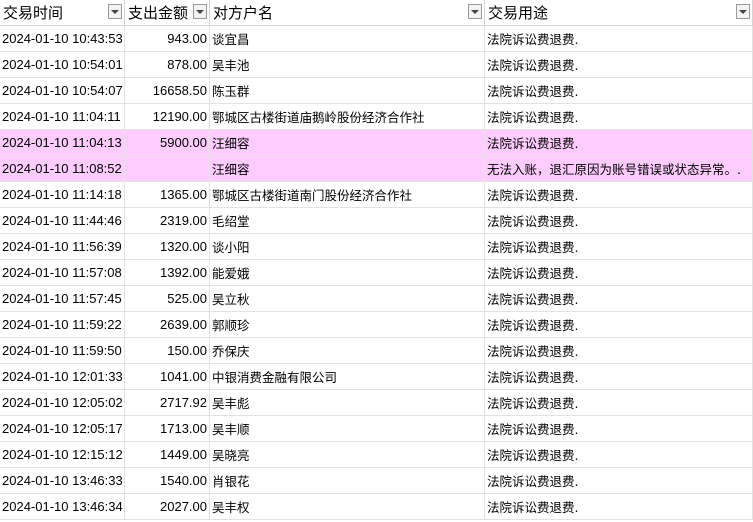 The height and width of the screenshot is (522, 753). Describe the element at coordinates (347, 195) in the screenshot. I see `cell-counterparty: 鄂城区古楼街道南门股份经济合作社` at that location.